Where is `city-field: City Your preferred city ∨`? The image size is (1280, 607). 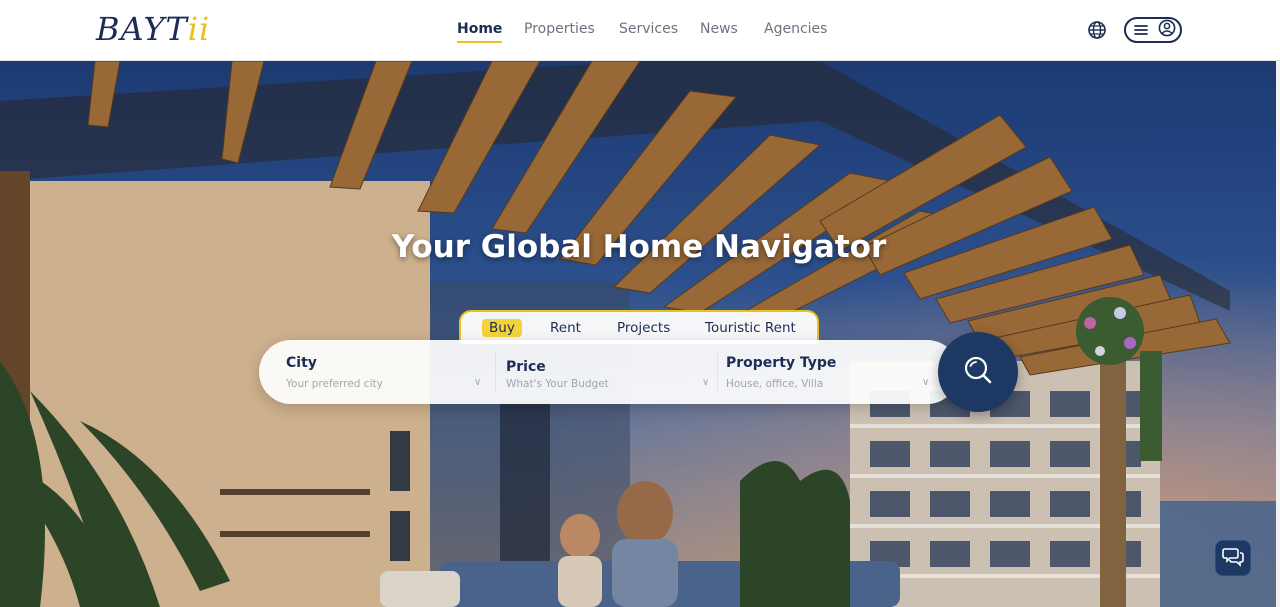 city-field: City Your preferred city ∨ is located at coordinates (386, 372).